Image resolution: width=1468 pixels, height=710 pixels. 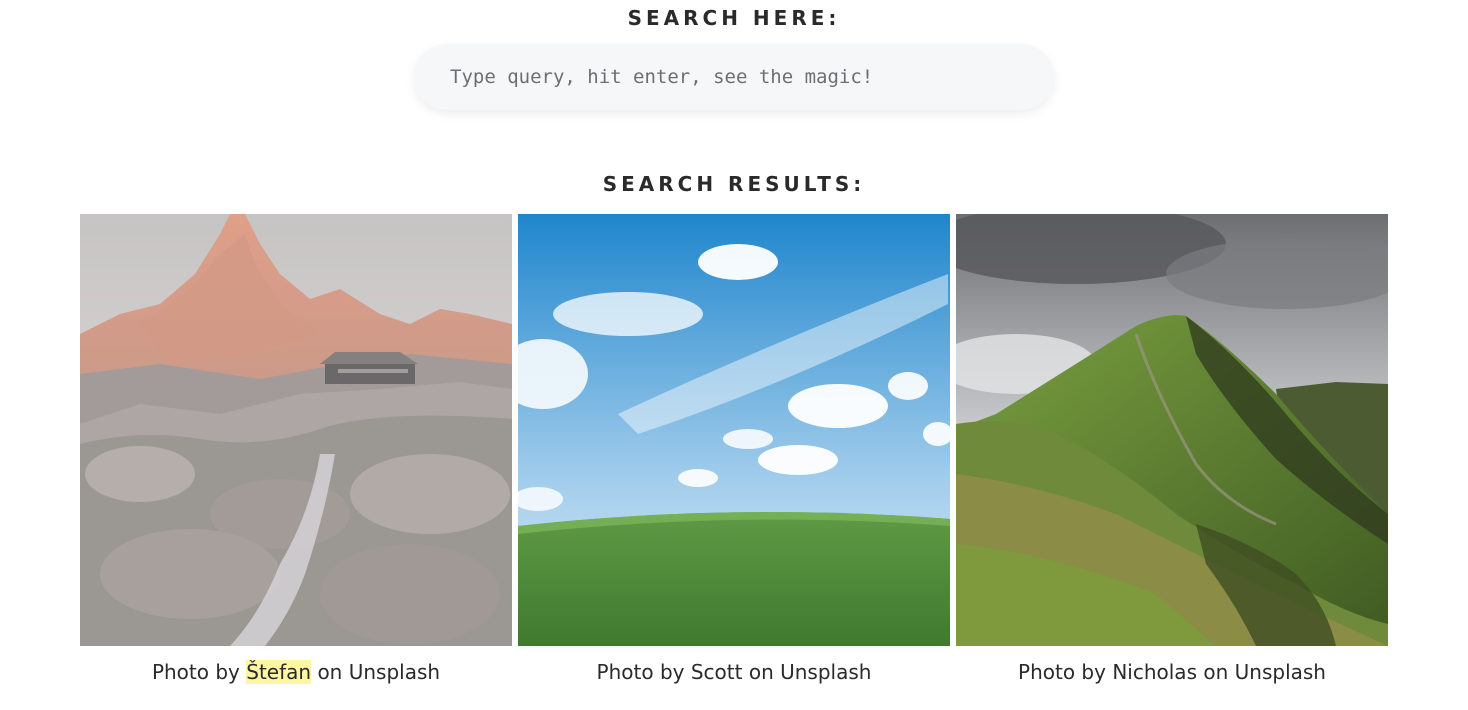 I want to click on search-bar, so click(x=734, y=77).